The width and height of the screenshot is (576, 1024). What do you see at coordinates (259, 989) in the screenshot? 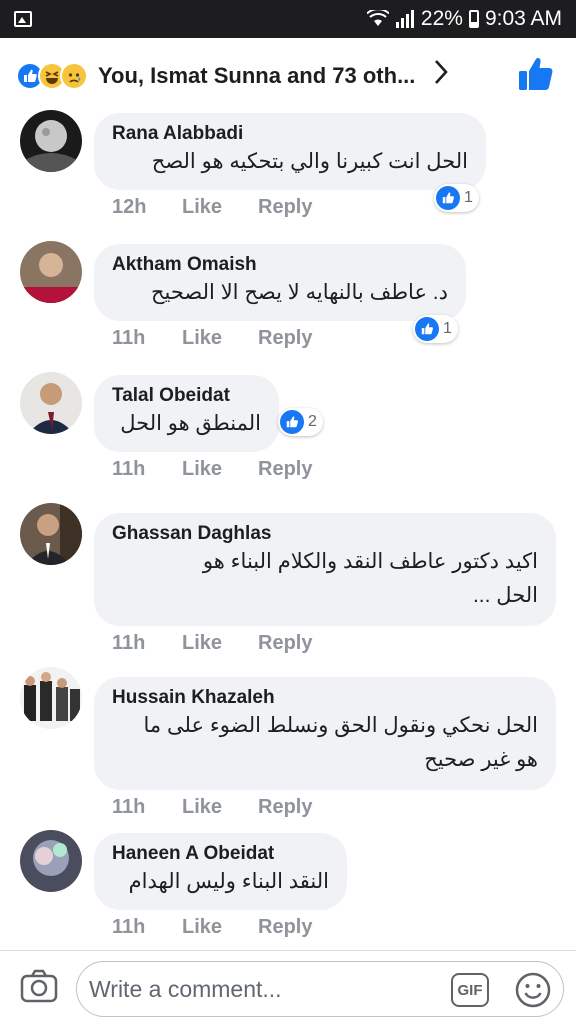
I see `comment-input` at bounding box center [259, 989].